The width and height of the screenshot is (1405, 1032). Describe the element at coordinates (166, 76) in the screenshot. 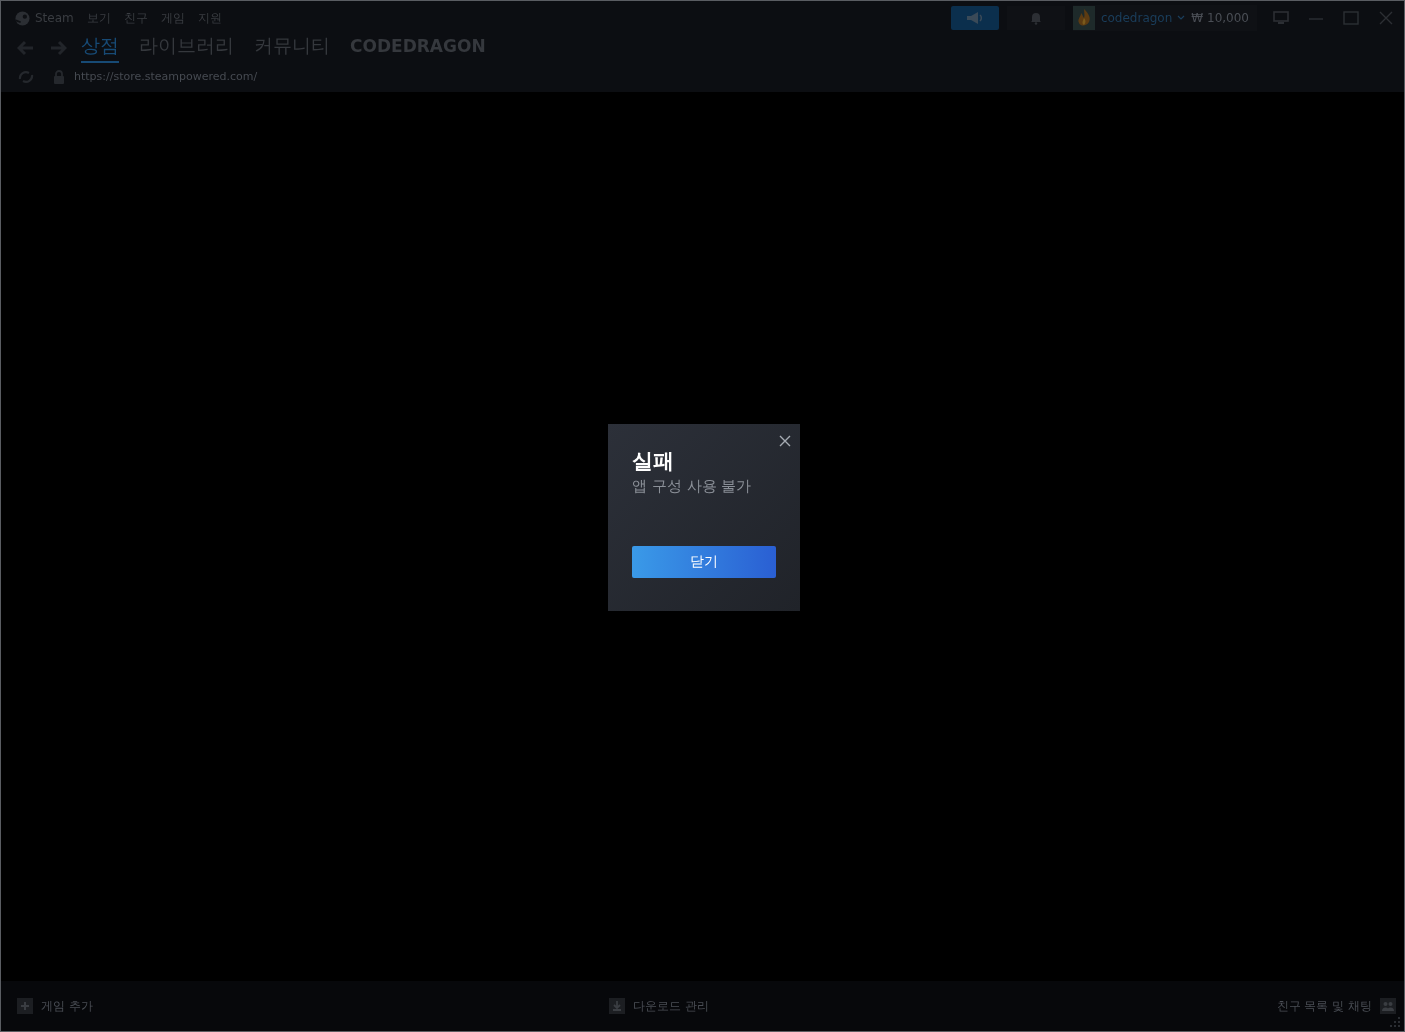

I see `url-text: https://store.steampowered.com/` at that location.